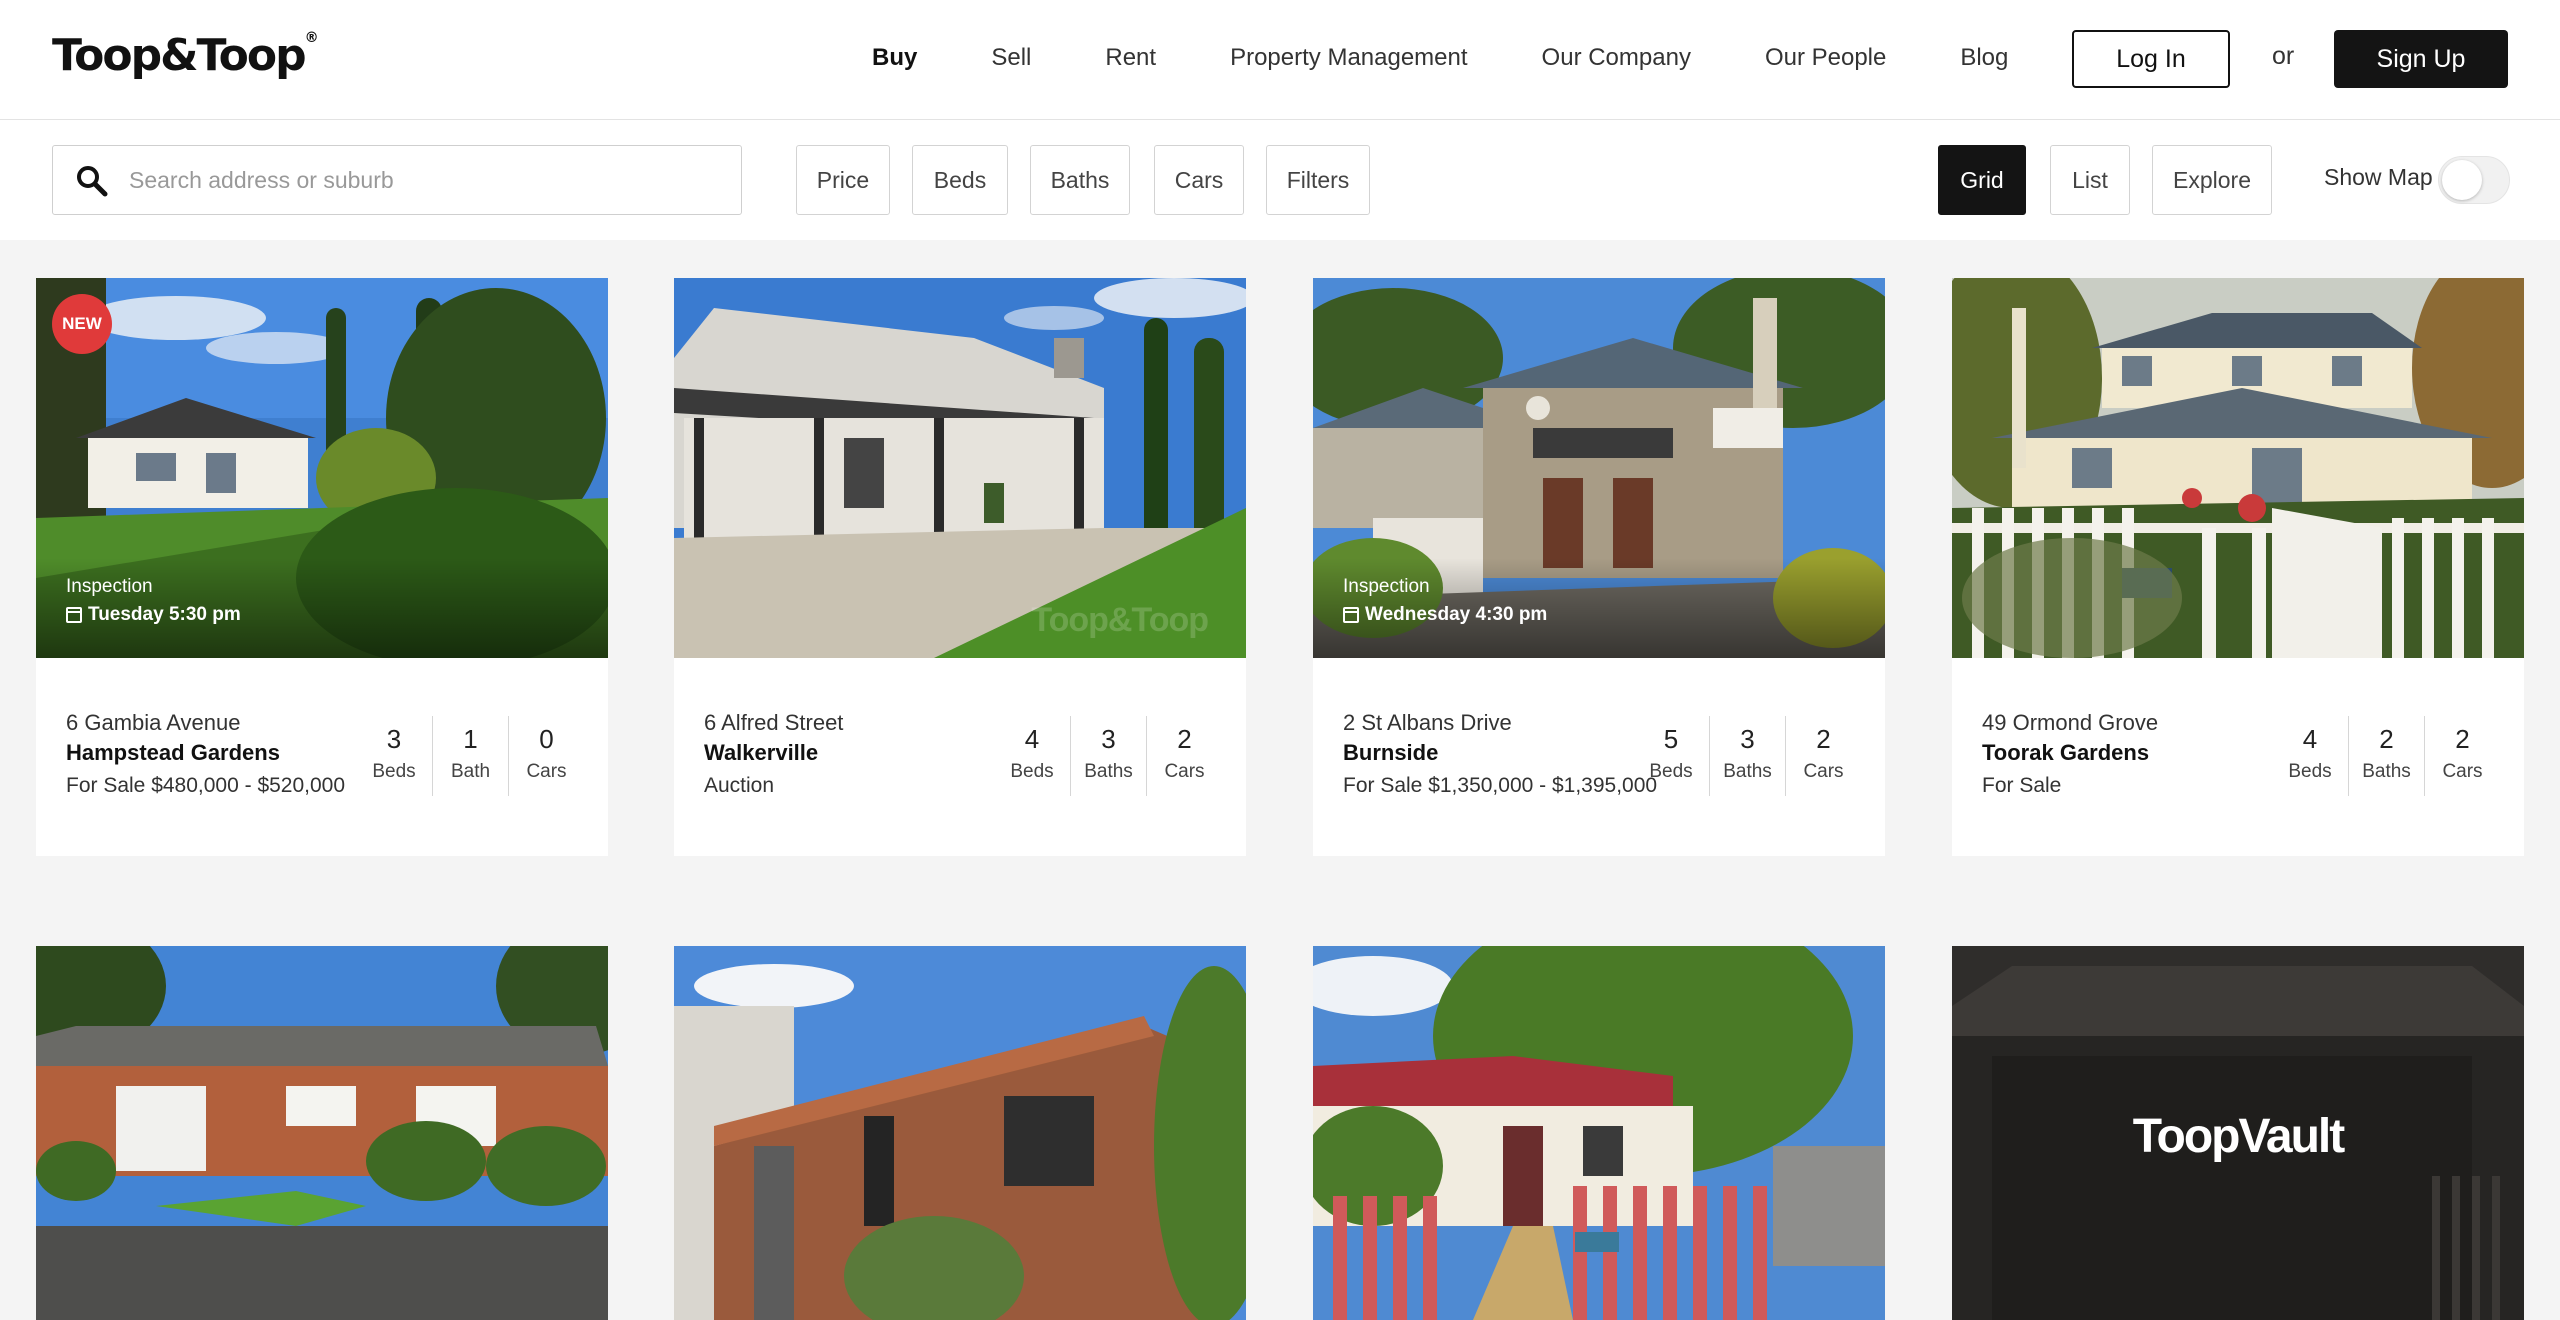 This screenshot has height=1320, width=2560. Describe the element at coordinates (1984, 58) in the screenshot. I see `nav-blog: Blog` at that location.